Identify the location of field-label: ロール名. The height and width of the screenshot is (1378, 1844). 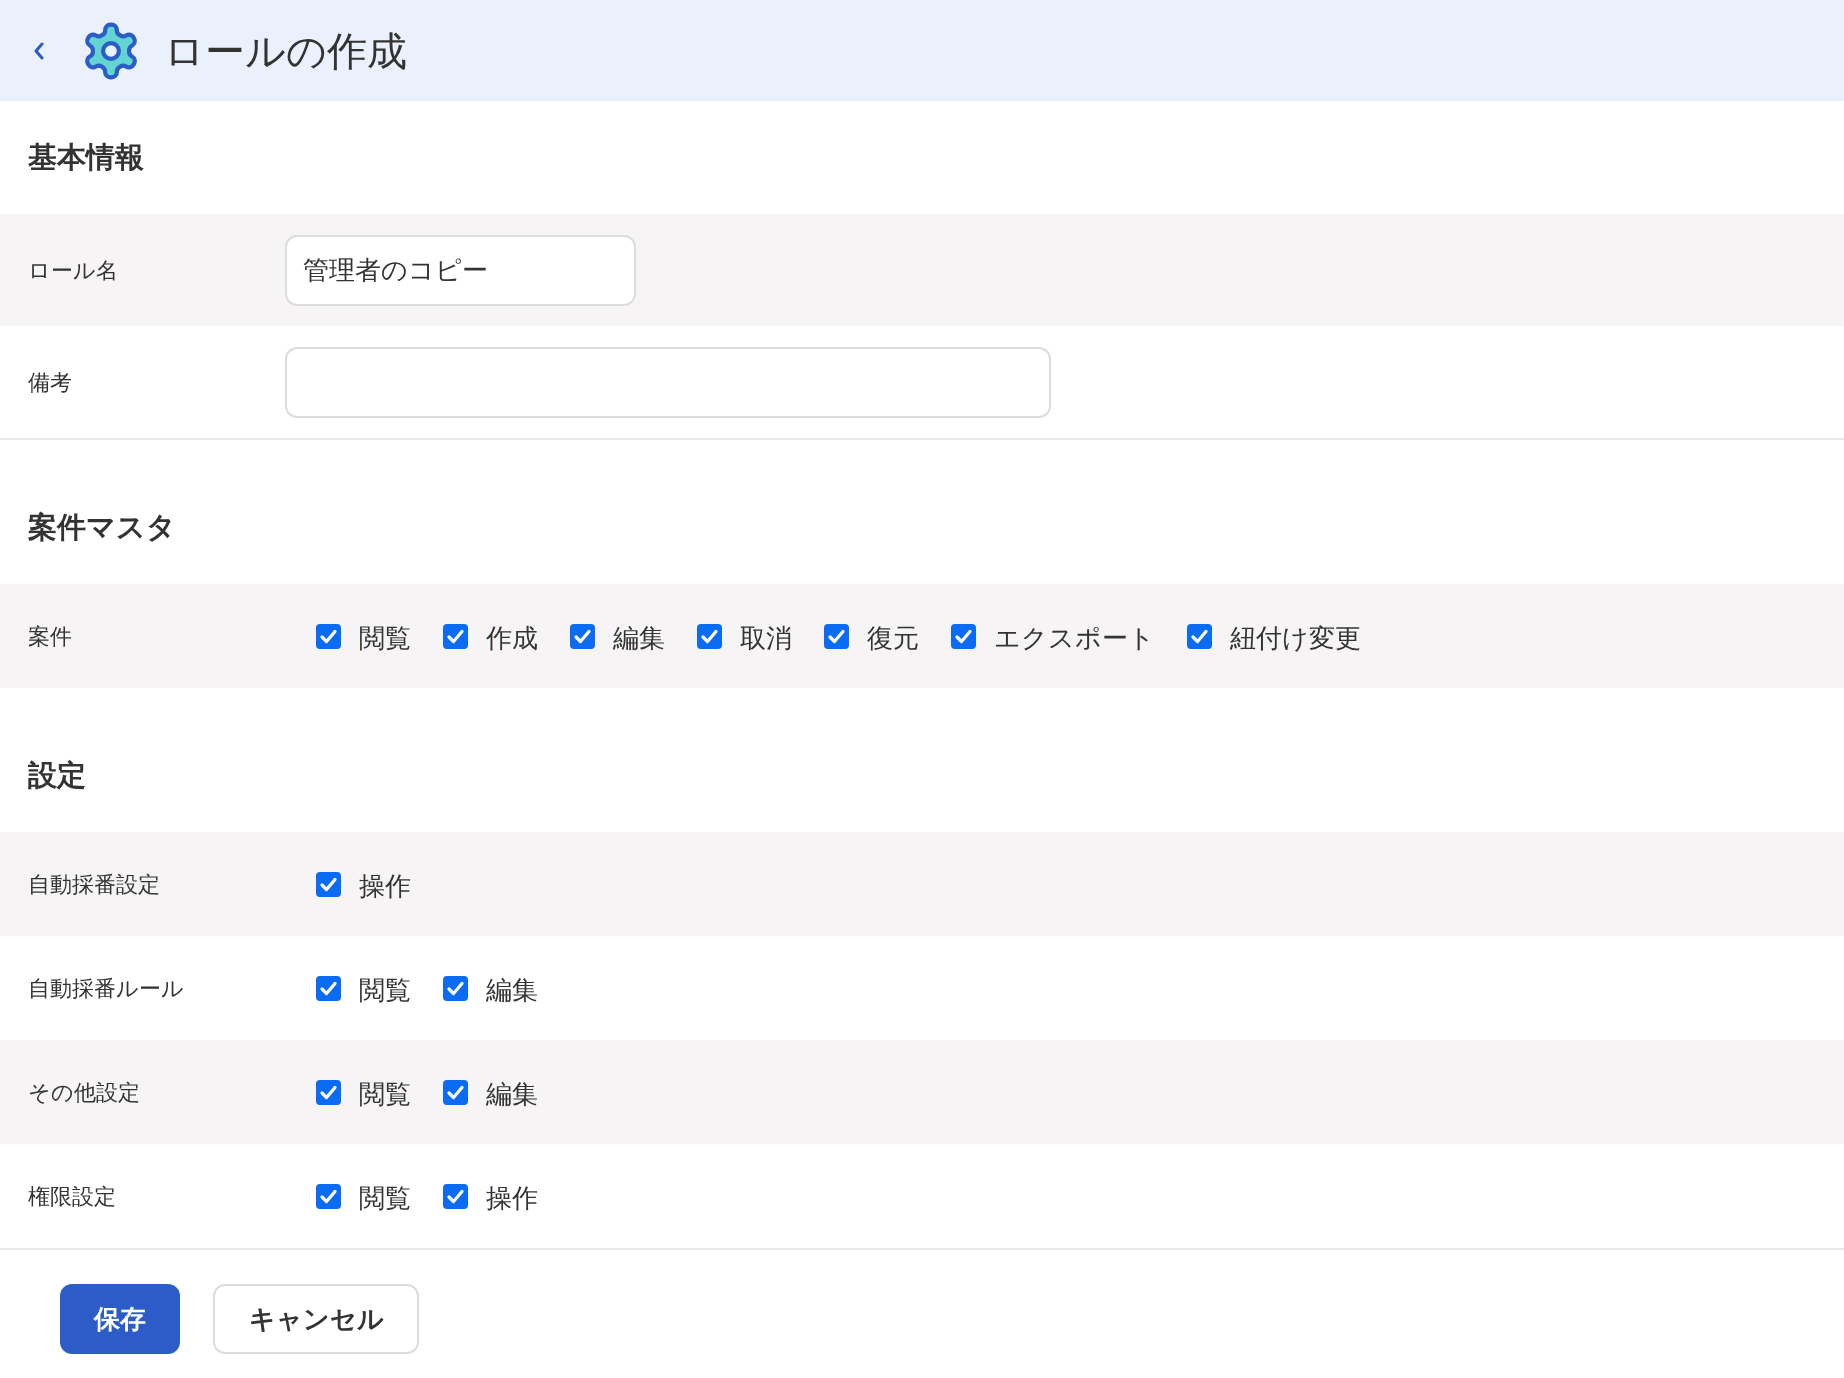
(73, 270).